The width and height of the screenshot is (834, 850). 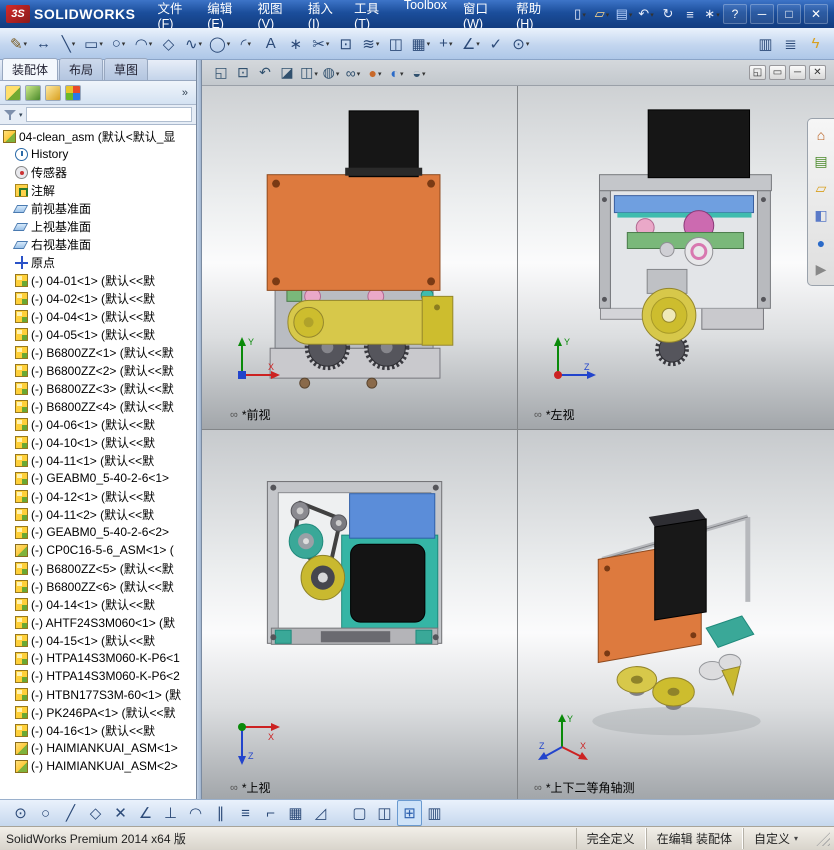 What do you see at coordinates (602, 14) in the screenshot?
I see `open-button: ▱` at bounding box center [602, 14].